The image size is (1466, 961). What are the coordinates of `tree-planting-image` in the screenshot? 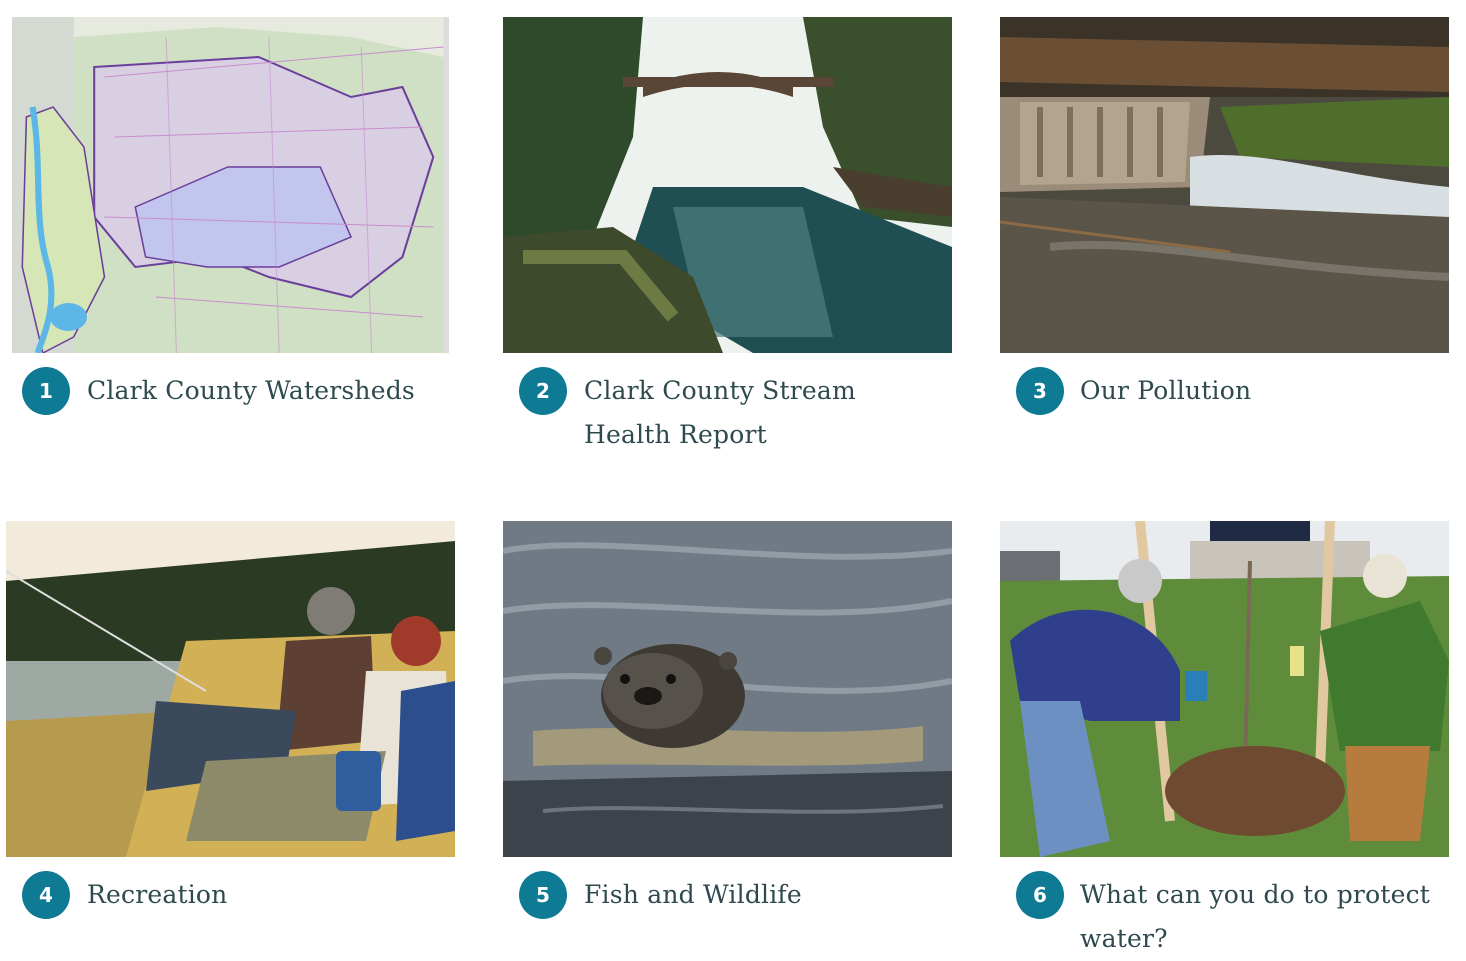 It's located at (1224, 689).